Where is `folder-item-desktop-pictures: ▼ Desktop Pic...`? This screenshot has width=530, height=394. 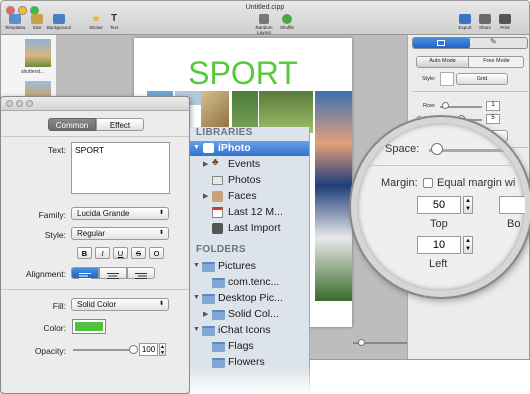
folder-item-desktop-pictures: ▼ Desktop Pic... is located at coordinates (249, 298).